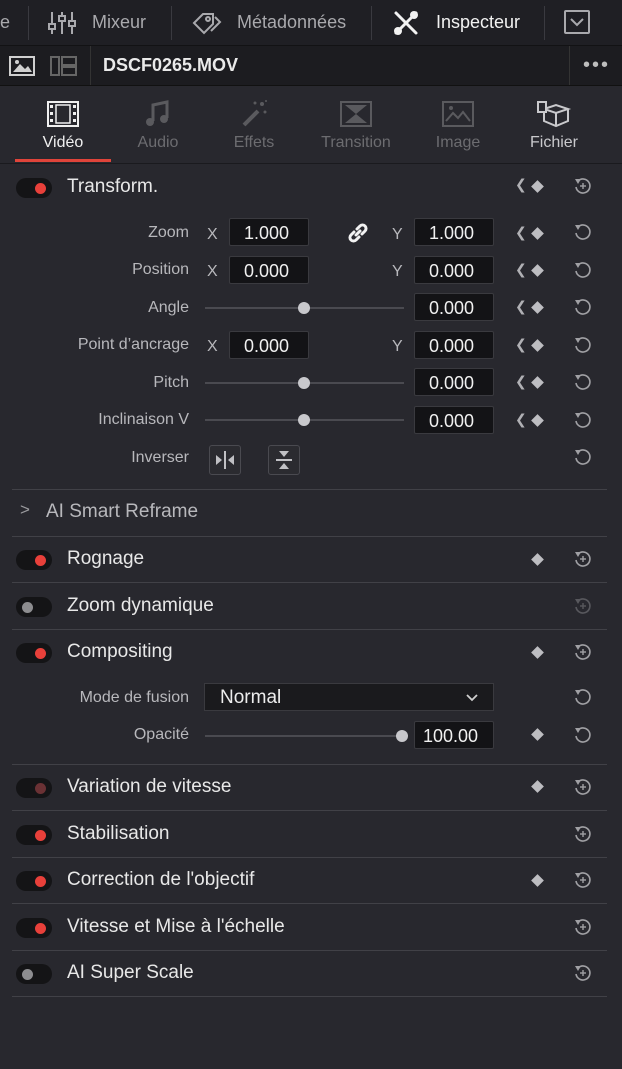 This screenshot has width=622, height=1069. What do you see at coordinates (122, 512) in the screenshot?
I see `ai-smart-reframe-header: AI Smart Reframe` at bounding box center [122, 512].